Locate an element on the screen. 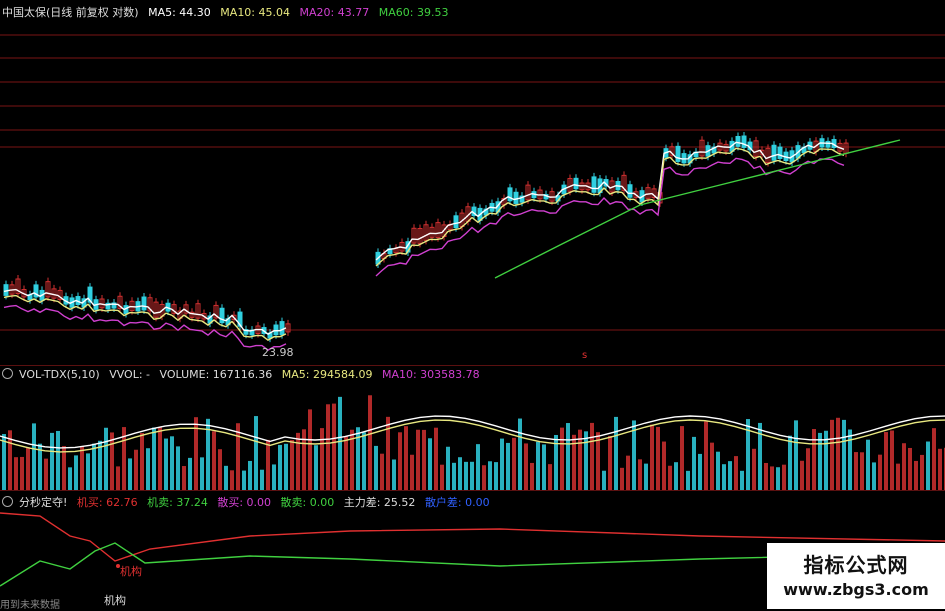  sanmai-value: 散买: 0.00 is located at coordinates (244, 502).